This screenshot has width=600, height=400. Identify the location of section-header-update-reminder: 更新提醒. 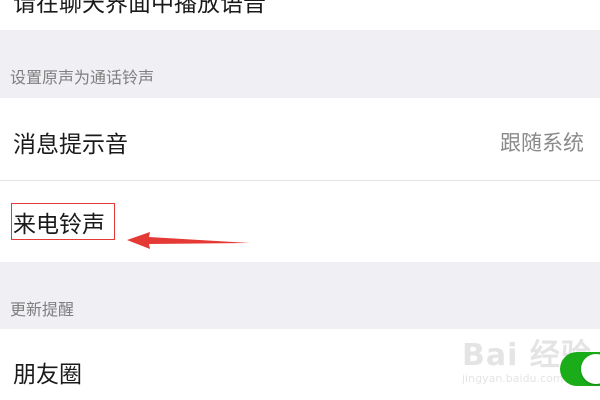
(42, 309).